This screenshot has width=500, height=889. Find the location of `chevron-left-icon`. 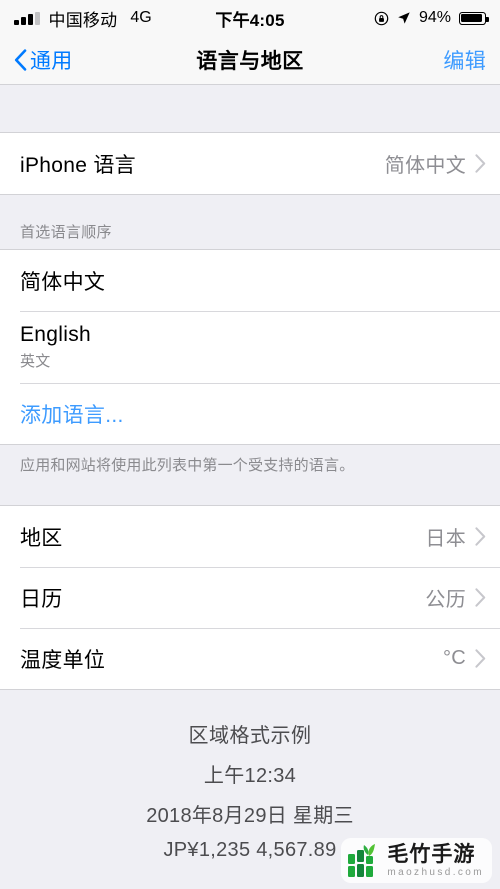

chevron-left-icon is located at coordinates (20, 60).